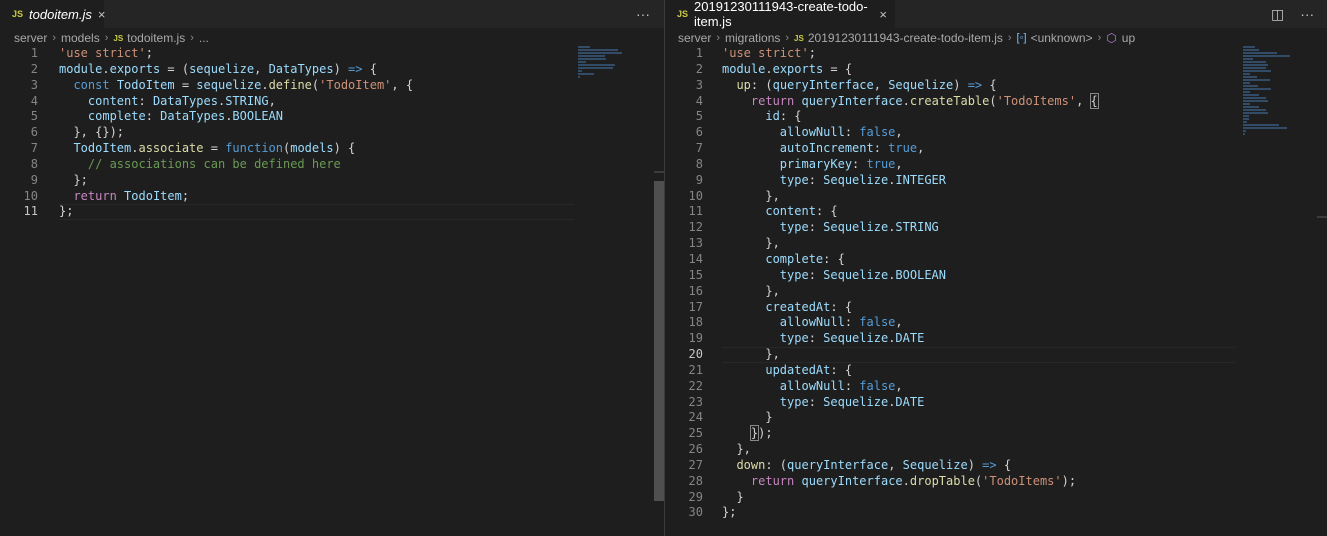 The width and height of the screenshot is (1327, 536). Describe the element at coordinates (1277, 14) in the screenshot. I see `split-editor-icon: ◫` at that location.